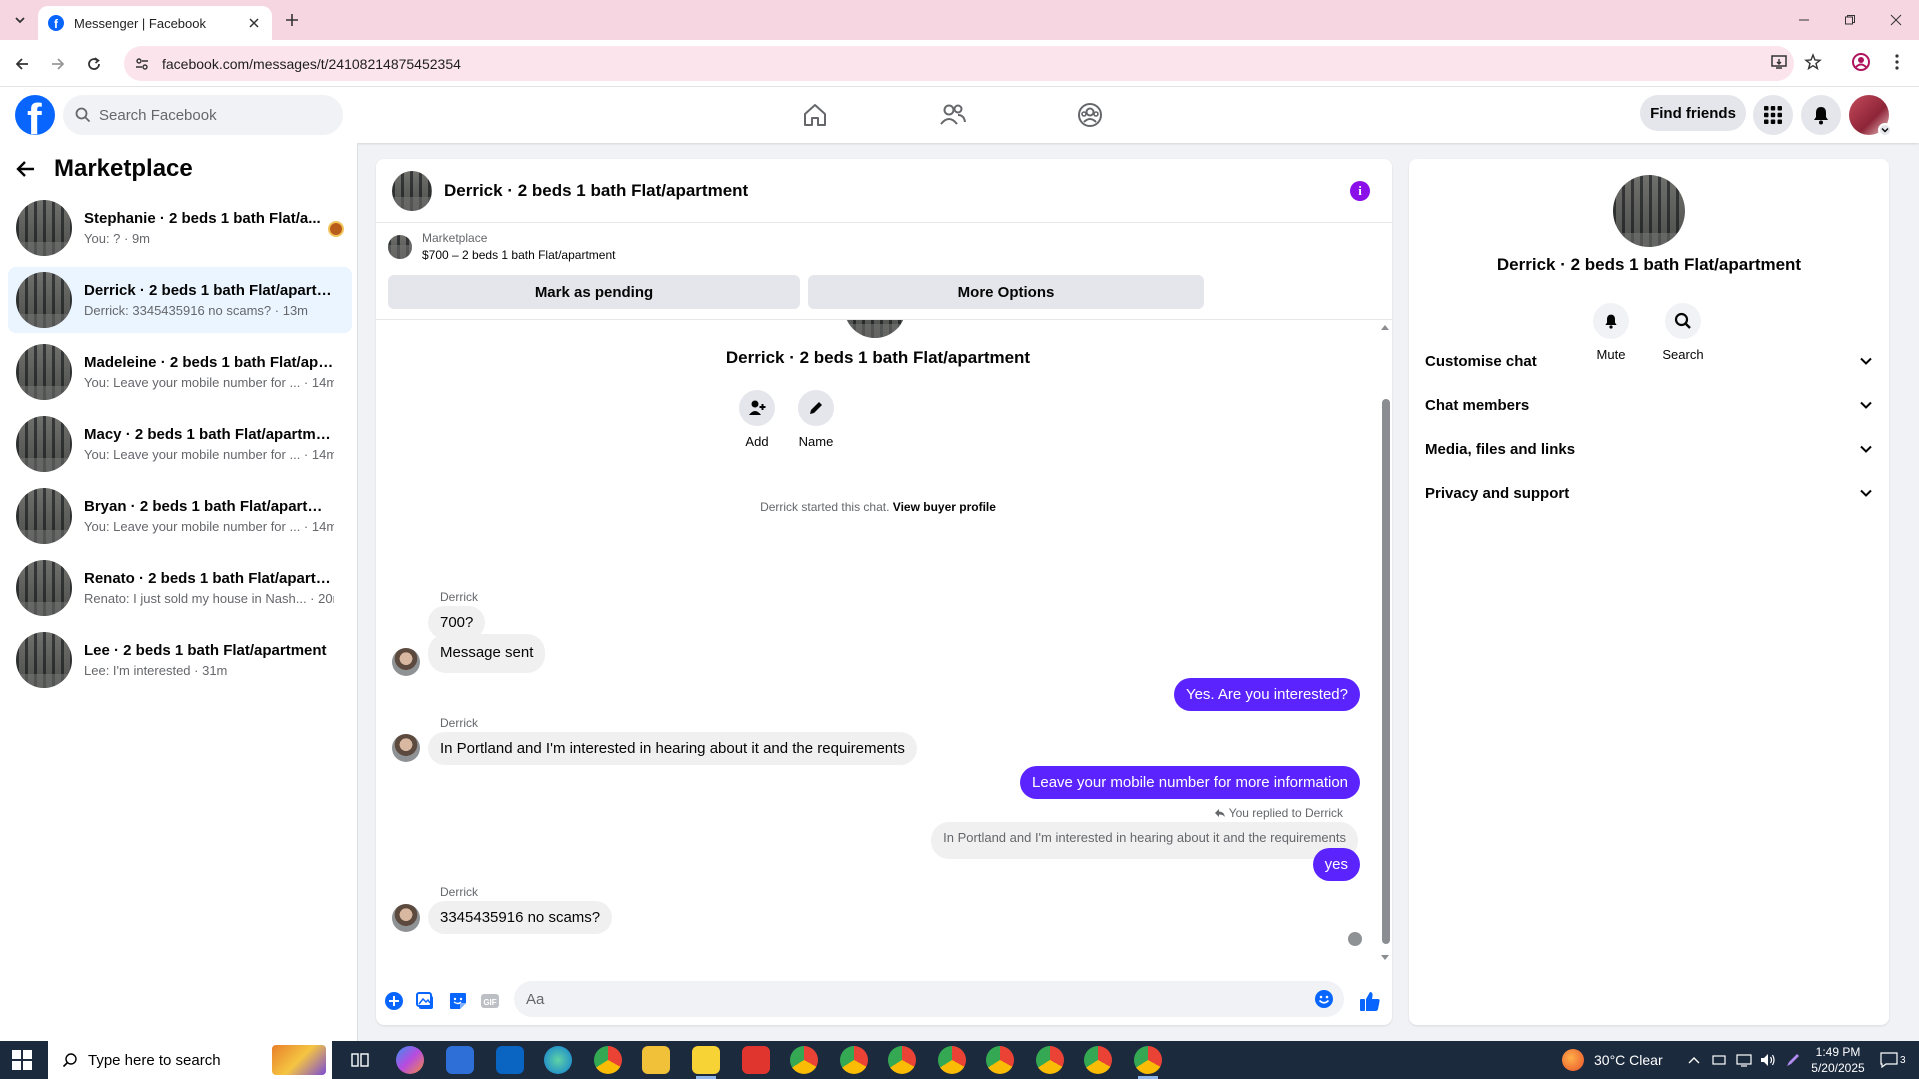 Image resolution: width=1919 pixels, height=1079 pixels. I want to click on taskbar-search-box, so click(190, 1060).